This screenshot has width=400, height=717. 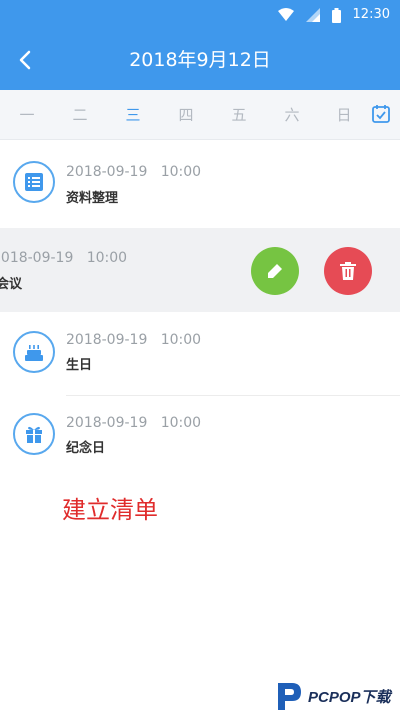 I want to click on battery-icon, so click(x=336, y=15).